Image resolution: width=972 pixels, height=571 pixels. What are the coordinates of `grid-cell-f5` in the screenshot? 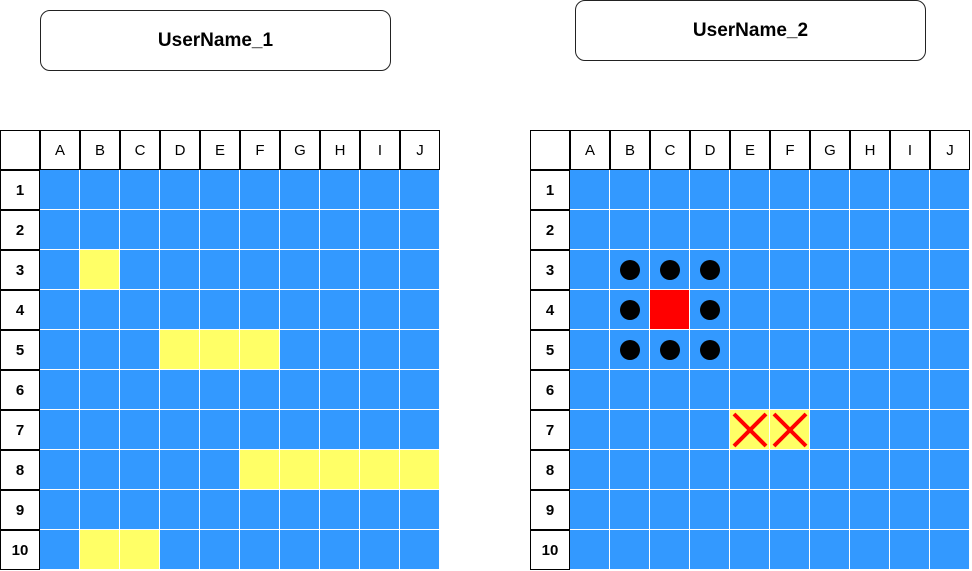 It's located at (790, 350).